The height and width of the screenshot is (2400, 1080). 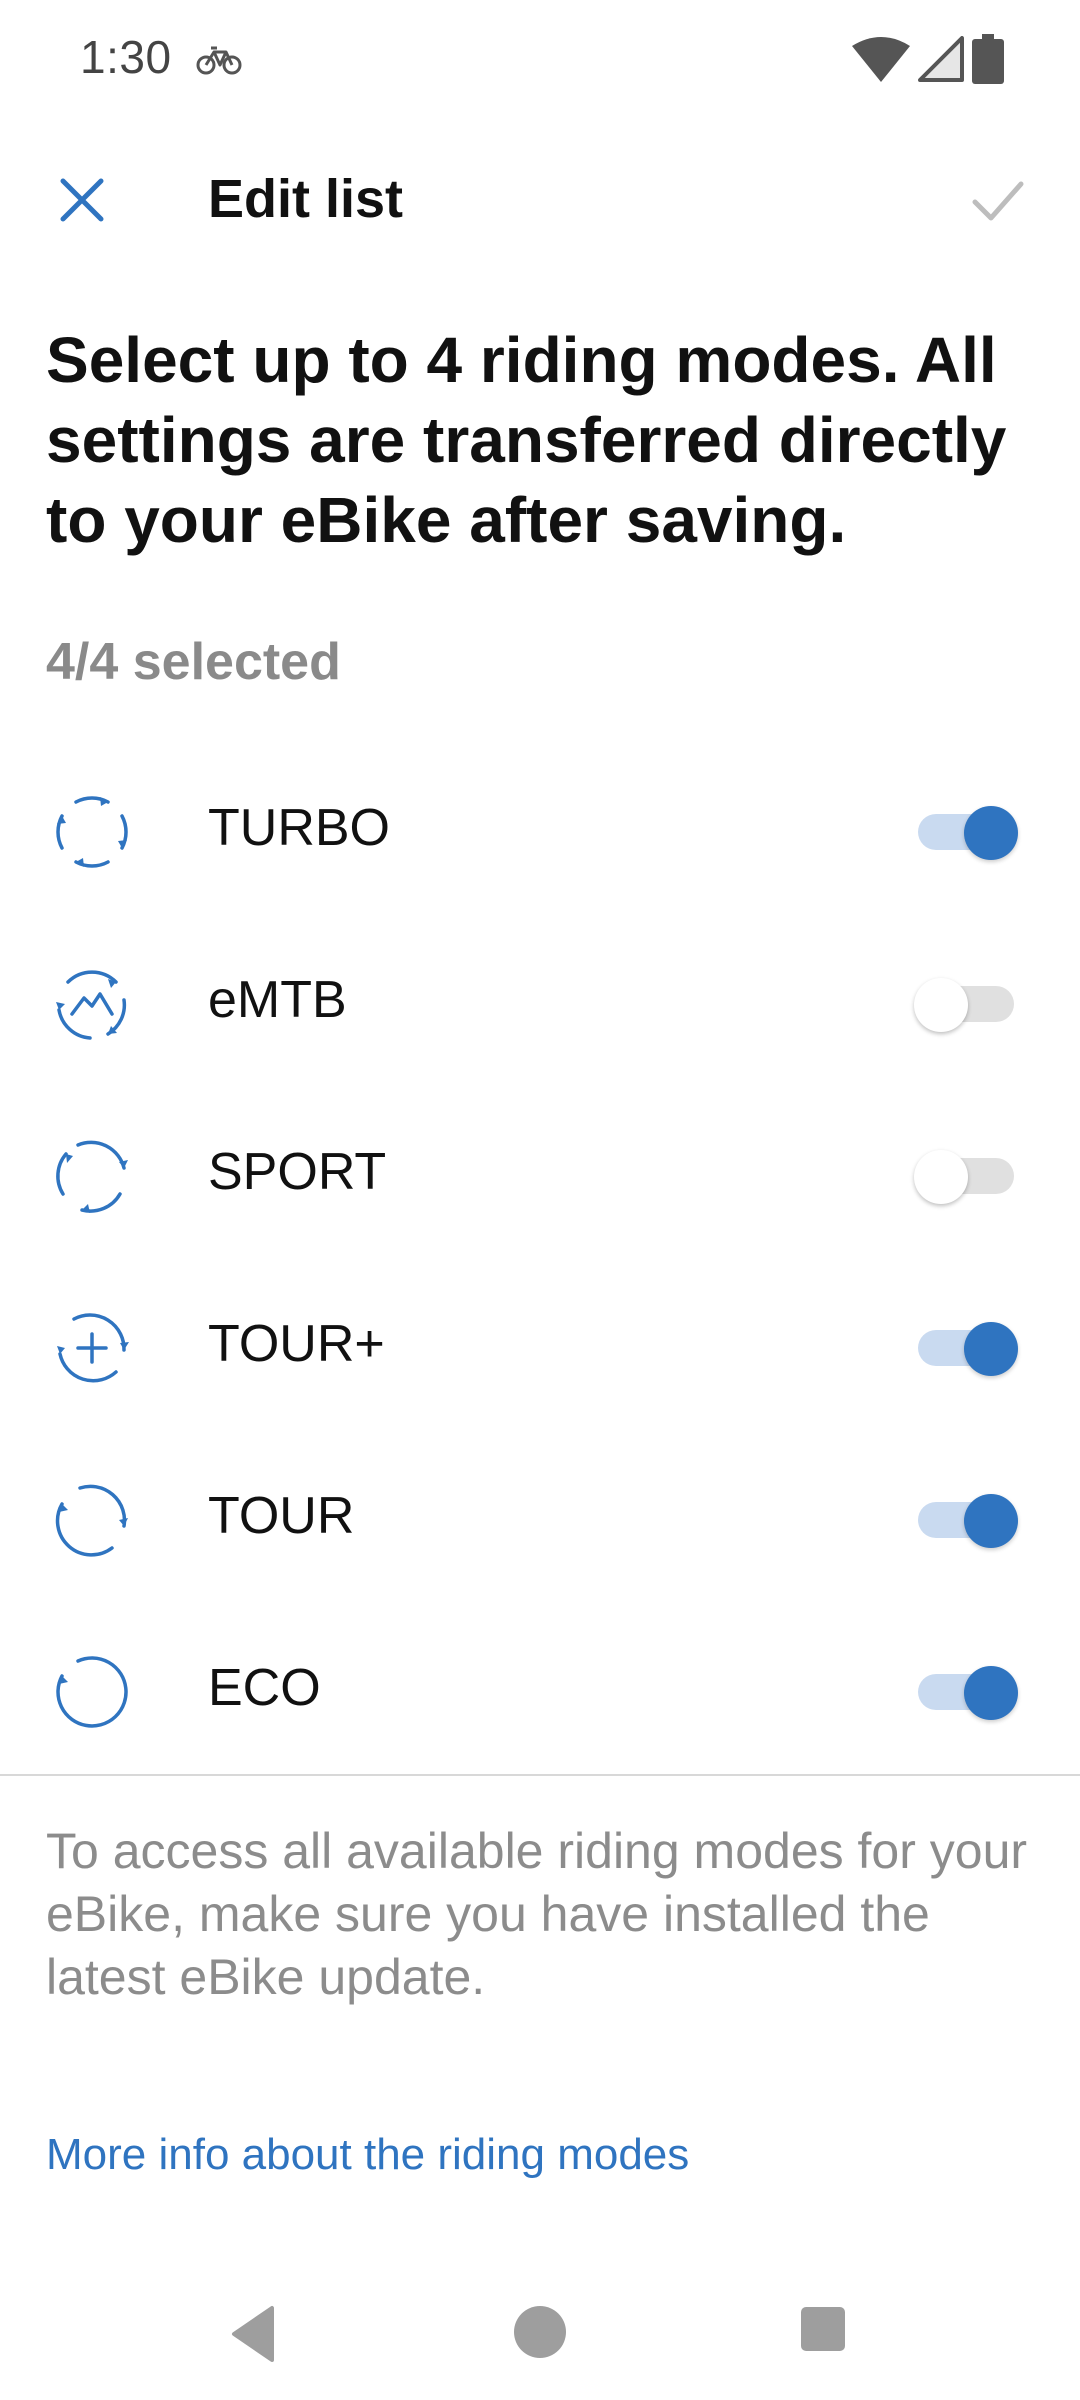 What do you see at coordinates (540, 1516) in the screenshot?
I see `mode-row-tour: TOUR` at bounding box center [540, 1516].